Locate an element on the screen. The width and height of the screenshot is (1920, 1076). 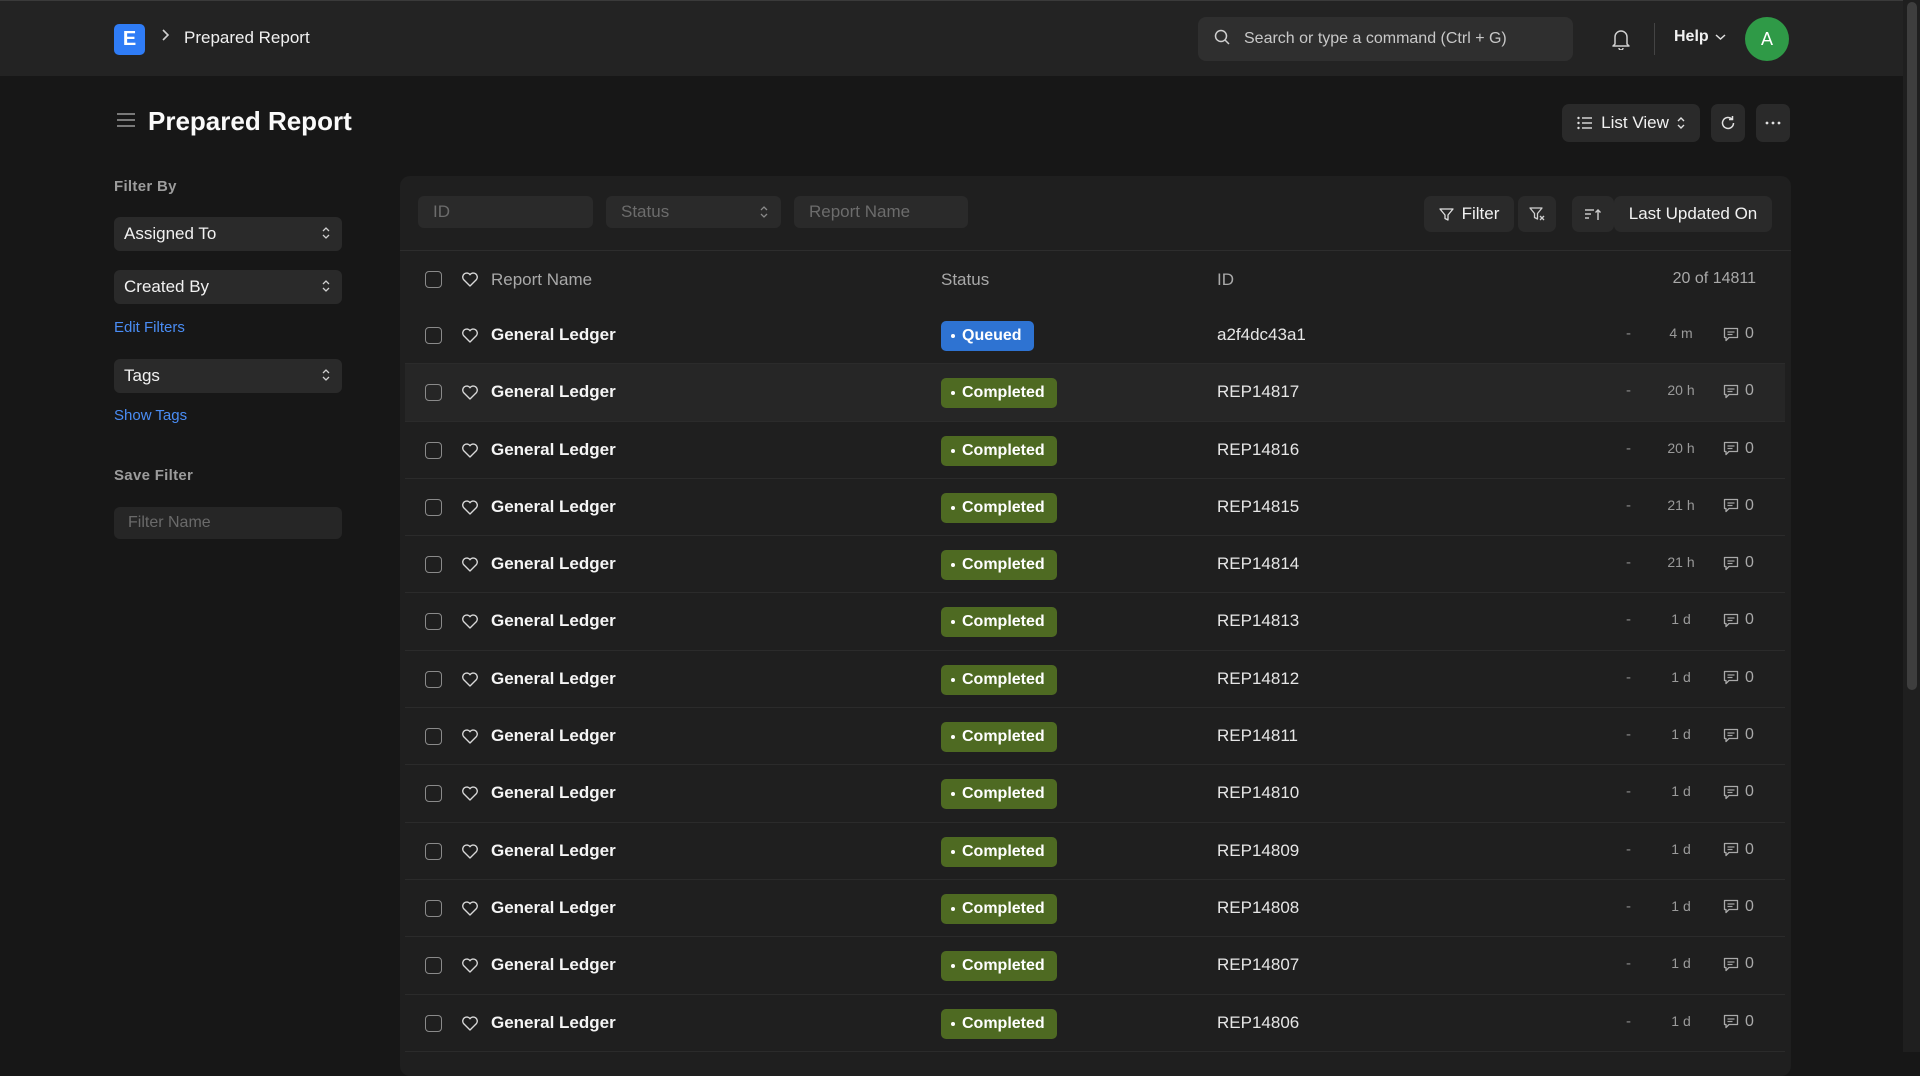
table-row: General Ledger Completed REP14816 - 20 h 0 is located at coordinates (1095, 450).